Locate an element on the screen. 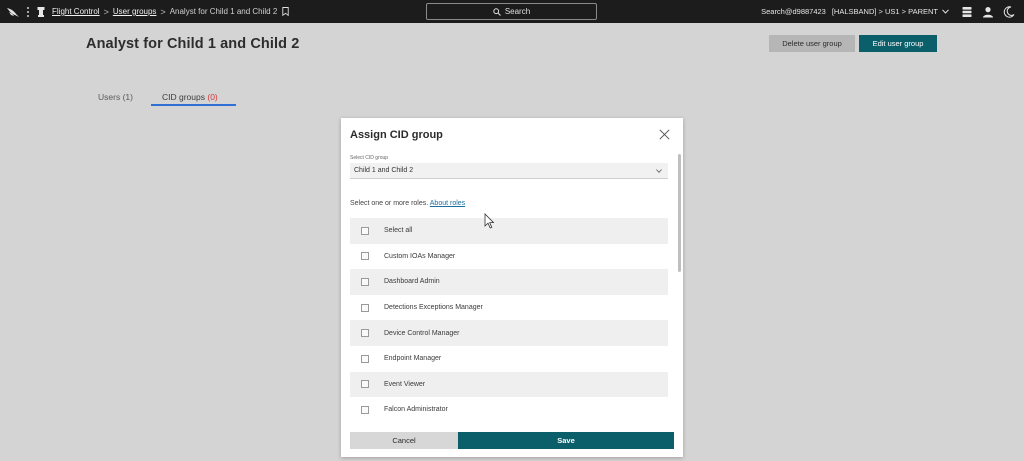 The image size is (1024, 461). role-row: Device Control Manager is located at coordinates (509, 333).